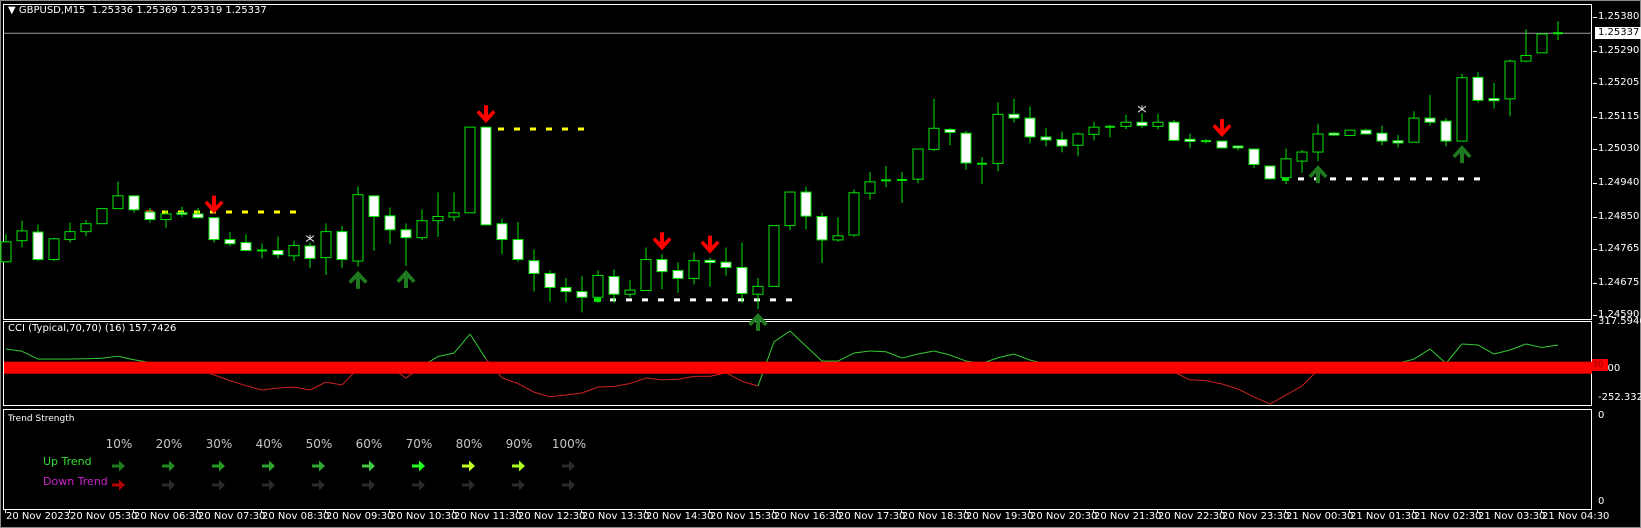  I want to click on time-label: 20 Nov 11:30, so click(488, 516).